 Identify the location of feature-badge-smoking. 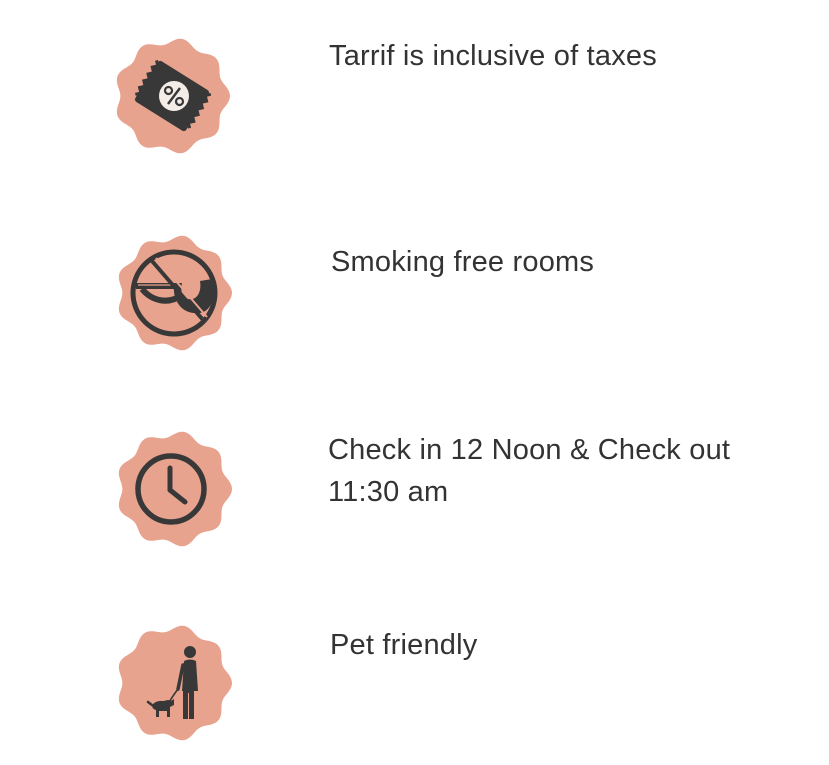
(174, 293).